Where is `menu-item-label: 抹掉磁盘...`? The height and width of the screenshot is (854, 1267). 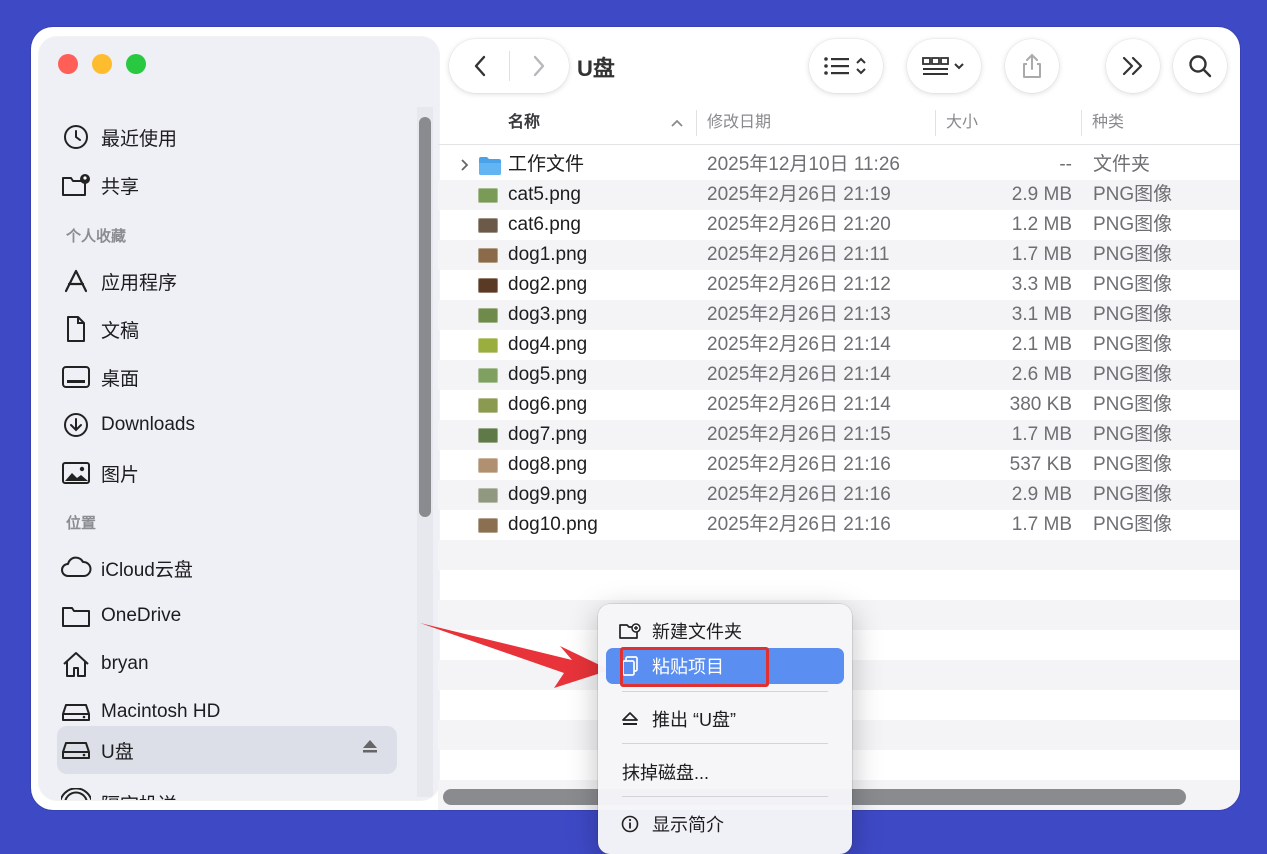 menu-item-label: 抹掉磁盘... is located at coordinates (666, 773).